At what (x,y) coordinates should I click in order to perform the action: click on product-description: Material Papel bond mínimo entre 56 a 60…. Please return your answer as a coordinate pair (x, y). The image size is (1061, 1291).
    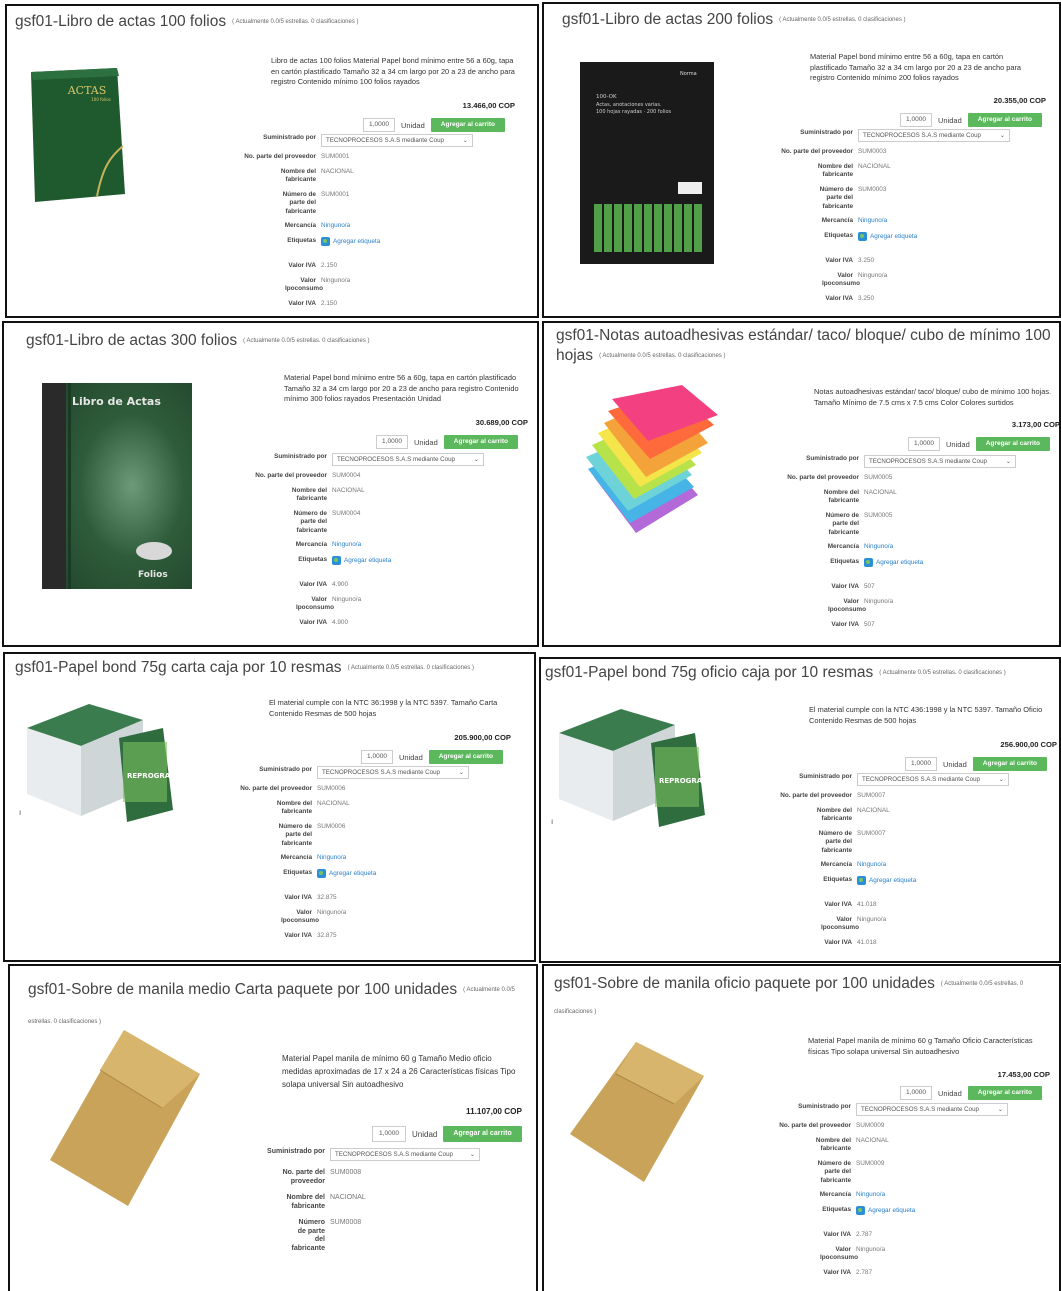
    Looking at the image, I should click on (916, 67).